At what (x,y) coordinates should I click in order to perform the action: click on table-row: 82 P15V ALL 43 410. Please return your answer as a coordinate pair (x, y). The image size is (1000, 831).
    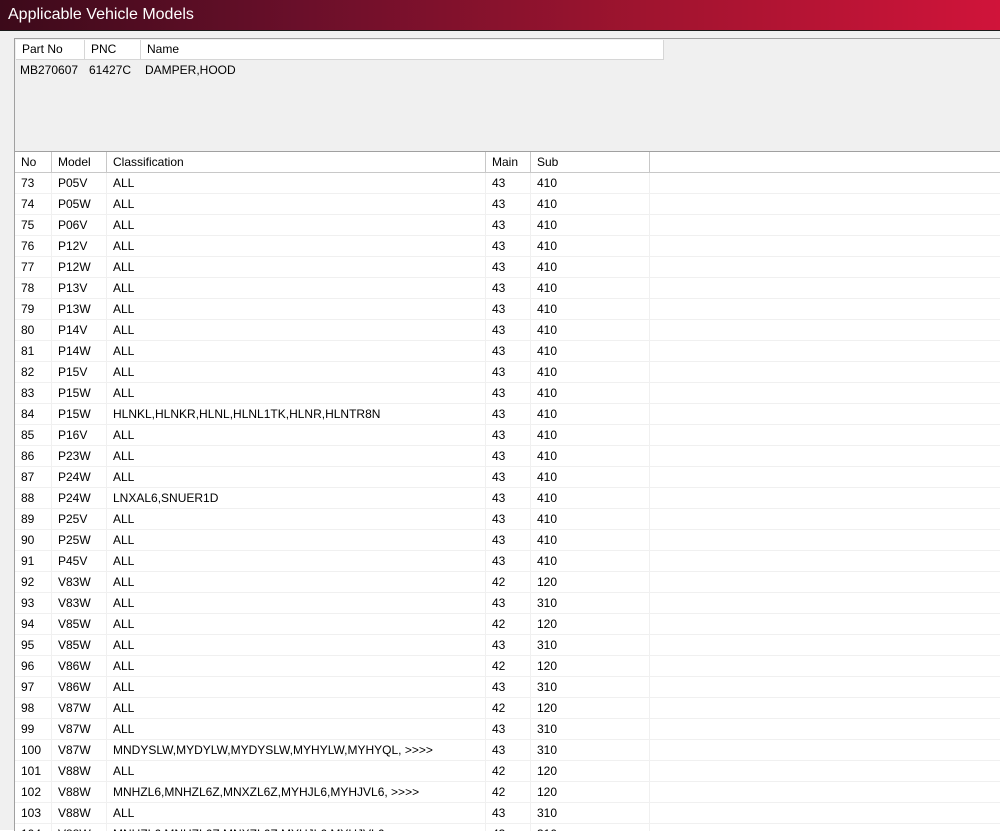
    Looking at the image, I should click on (507, 372).